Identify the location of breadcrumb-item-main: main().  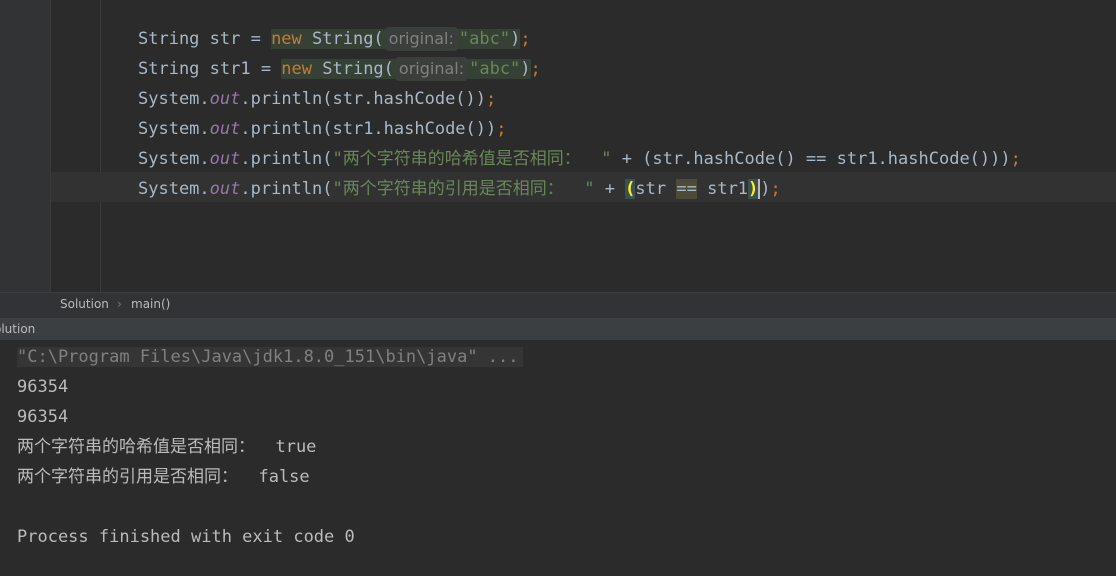
(150, 304).